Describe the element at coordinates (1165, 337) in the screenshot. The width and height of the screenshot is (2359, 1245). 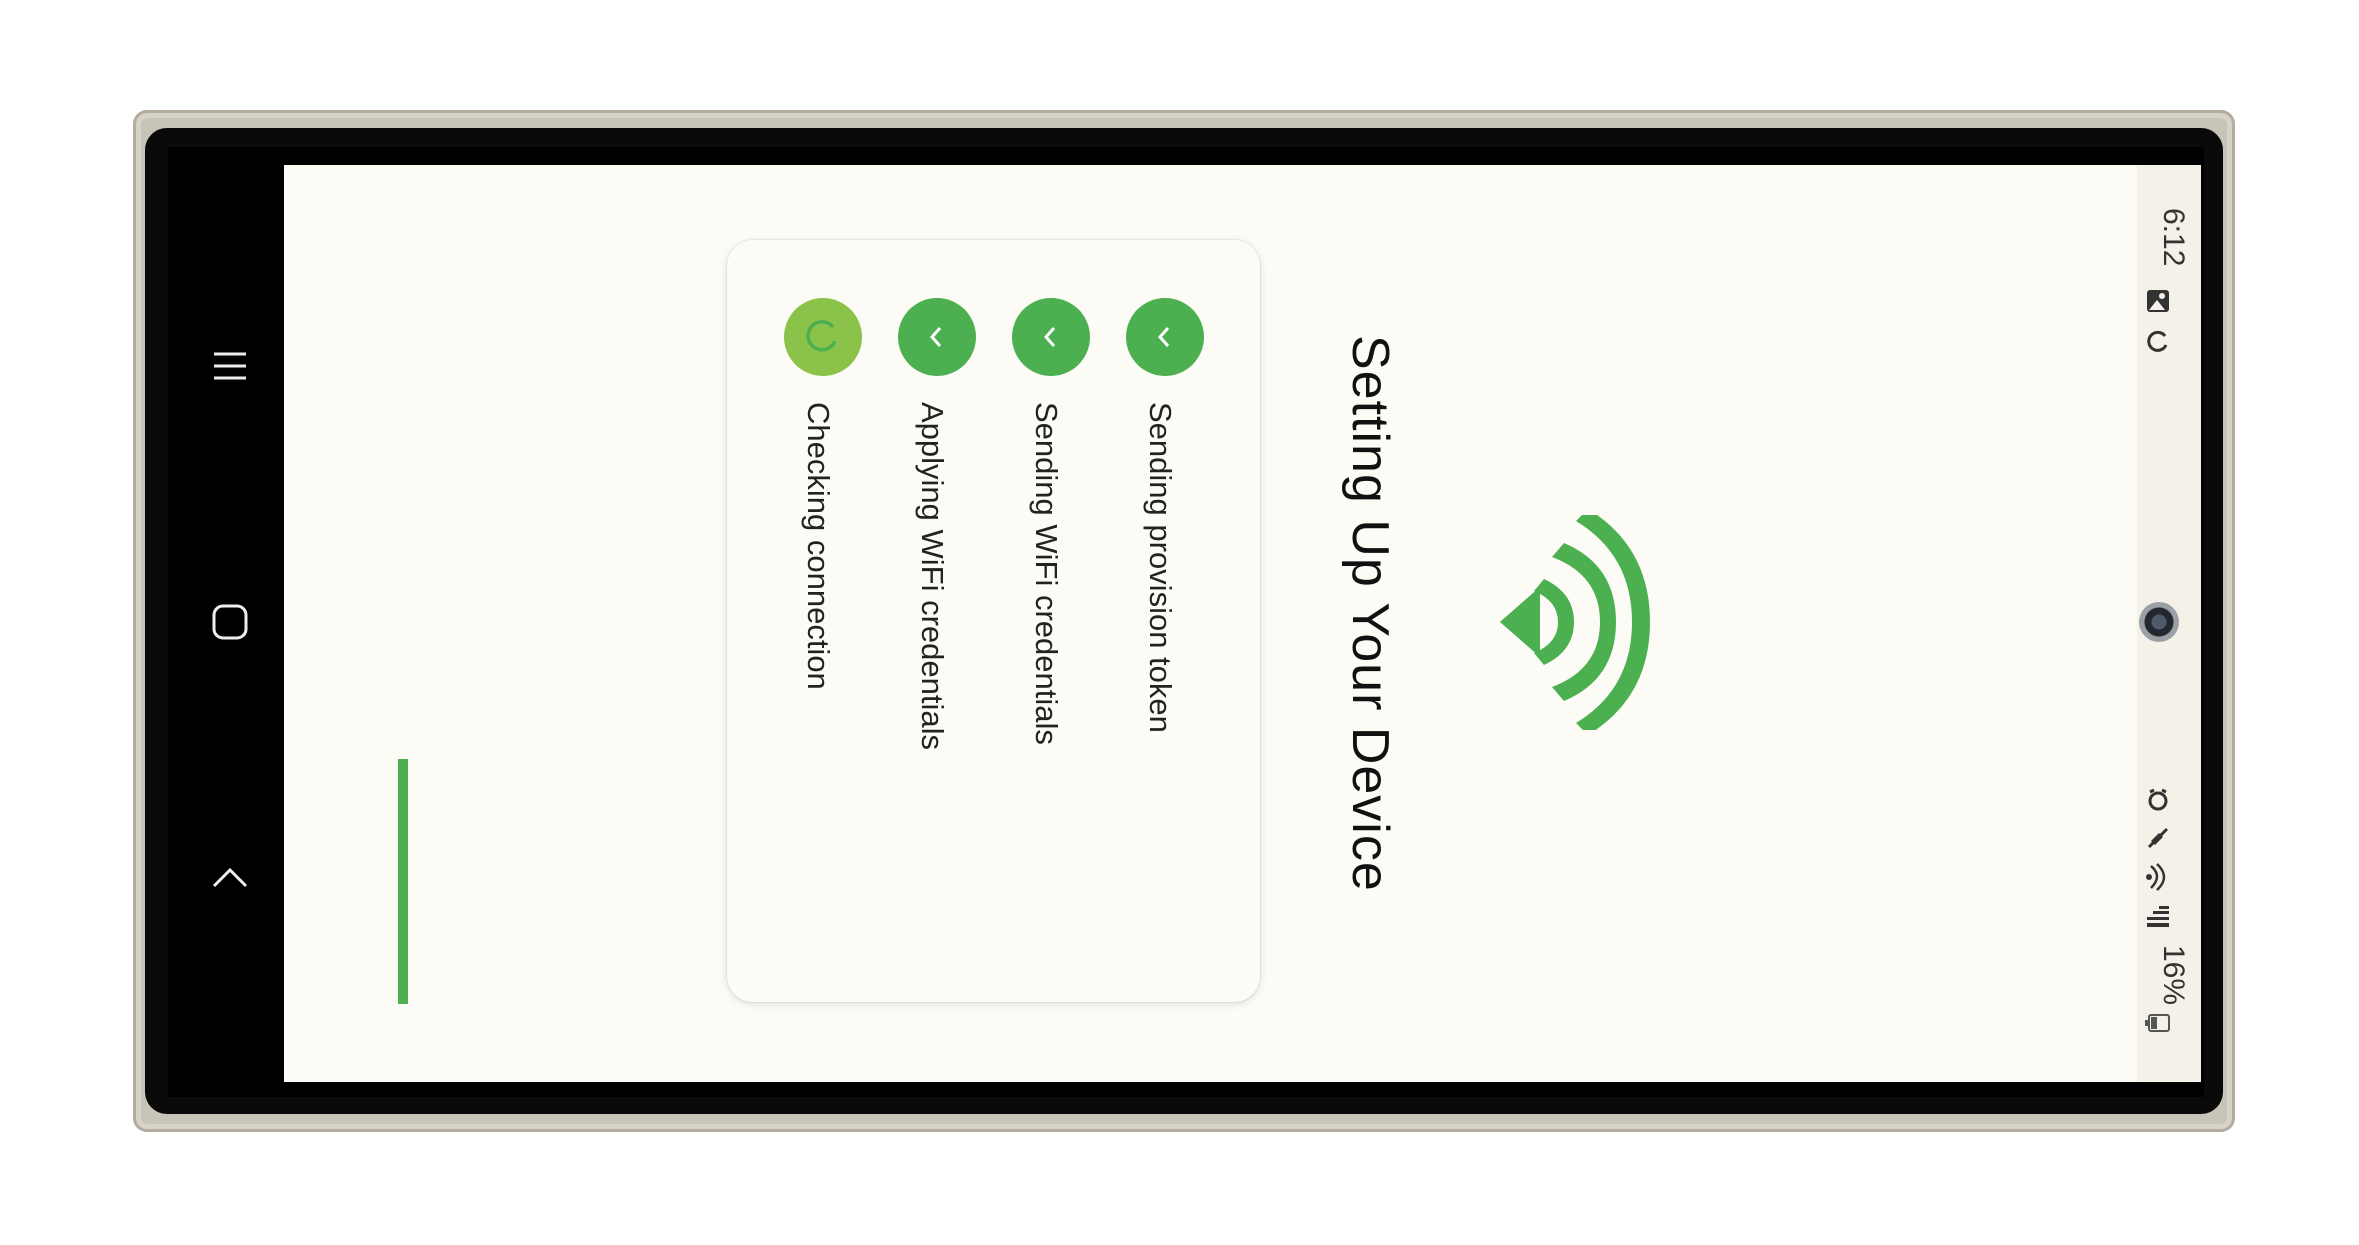
I see `step-1-done-icon` at that location.